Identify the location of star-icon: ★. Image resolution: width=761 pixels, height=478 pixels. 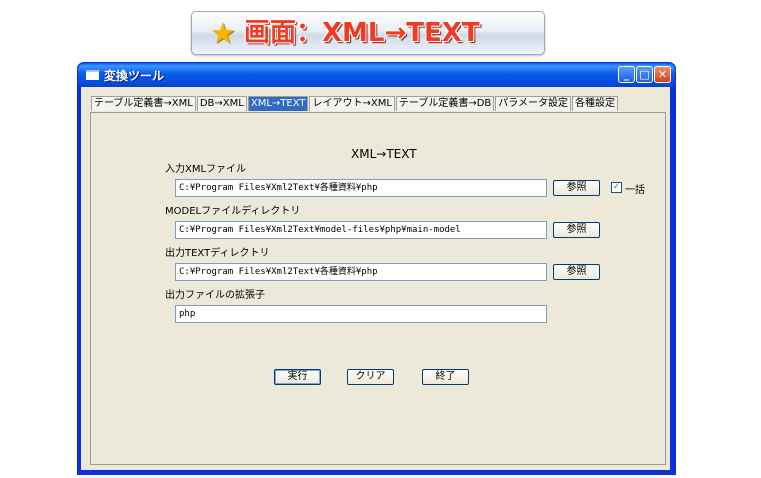
(223, 33).